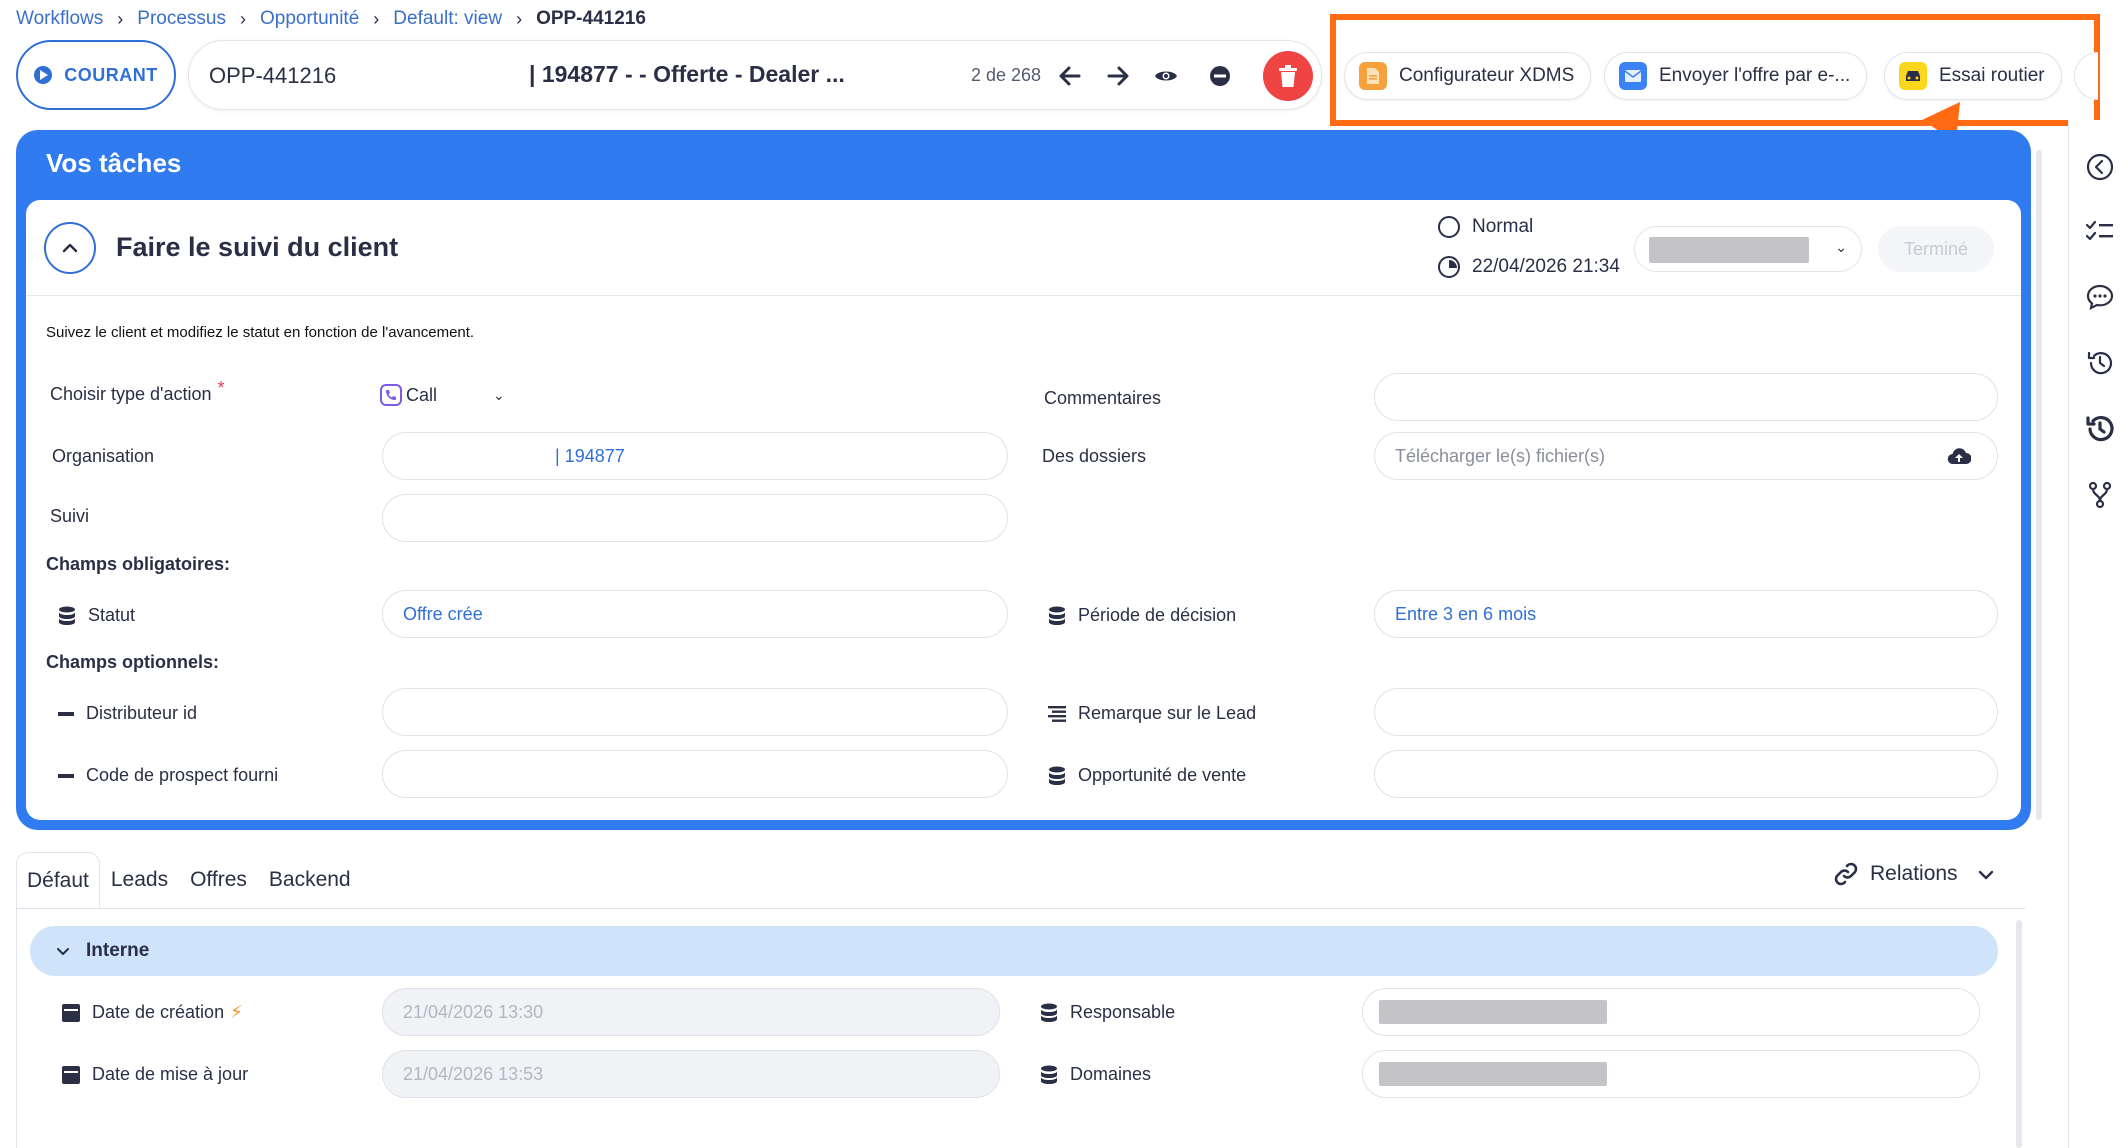 The image size is (2128, 1148). I want to click on done-button: Terminé, so click(1936, 249).